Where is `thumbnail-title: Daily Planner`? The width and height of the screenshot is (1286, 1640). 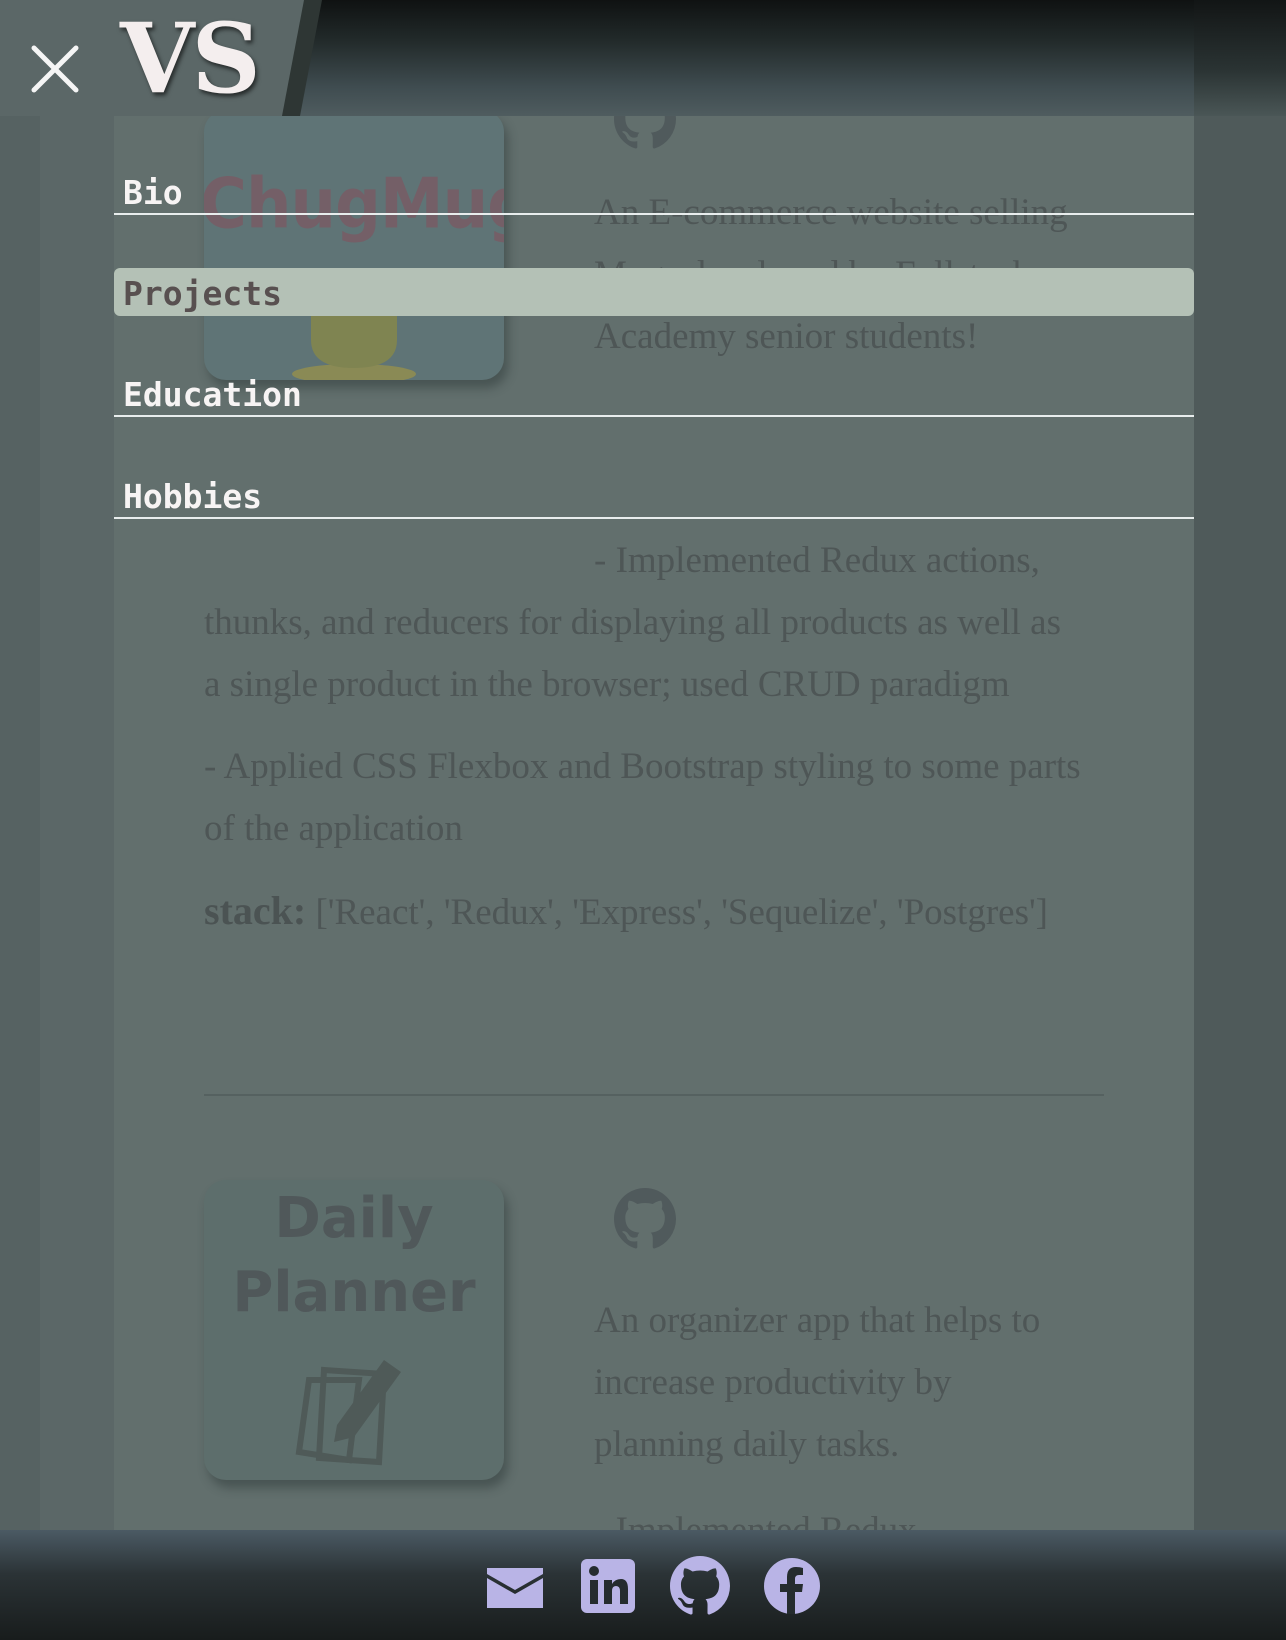
thumbnail-title: Daily Planner is located at coordinates (354, 1256).